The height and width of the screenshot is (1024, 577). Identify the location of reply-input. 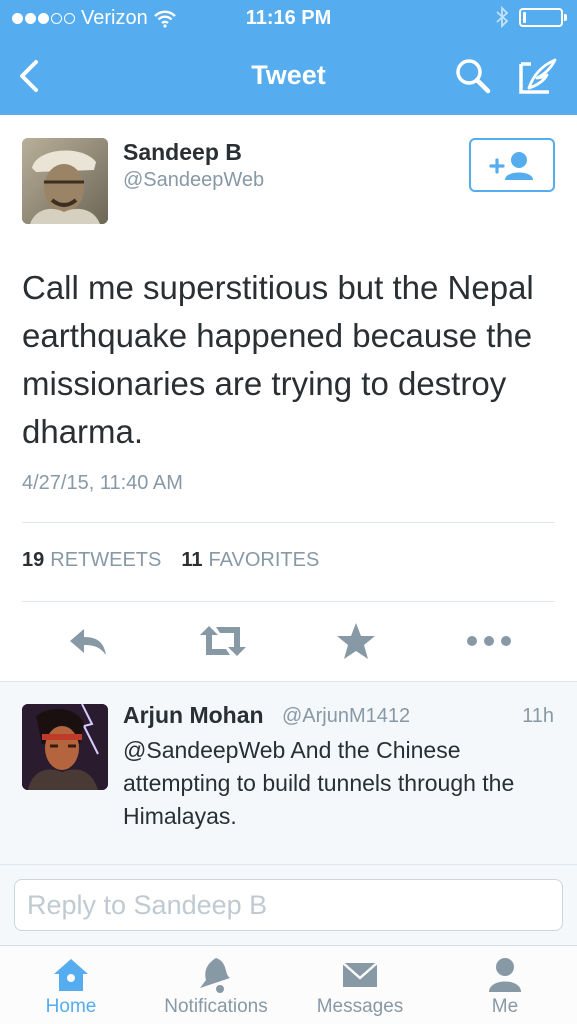
(288, 905).